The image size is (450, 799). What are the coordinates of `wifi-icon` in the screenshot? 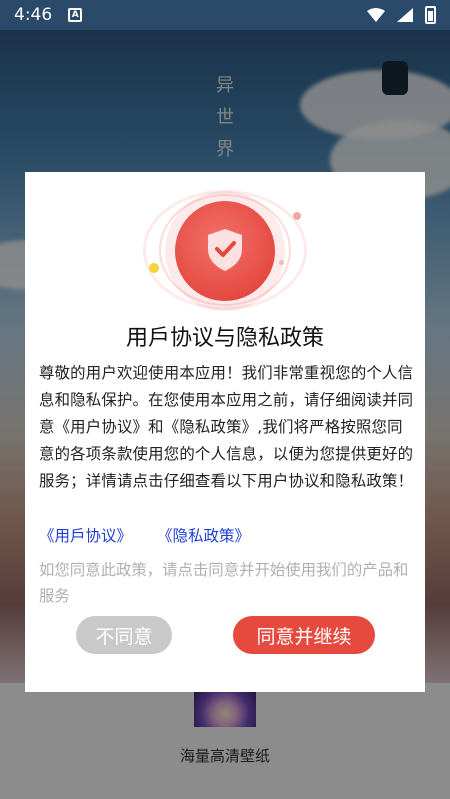 It's located at (376, 15).